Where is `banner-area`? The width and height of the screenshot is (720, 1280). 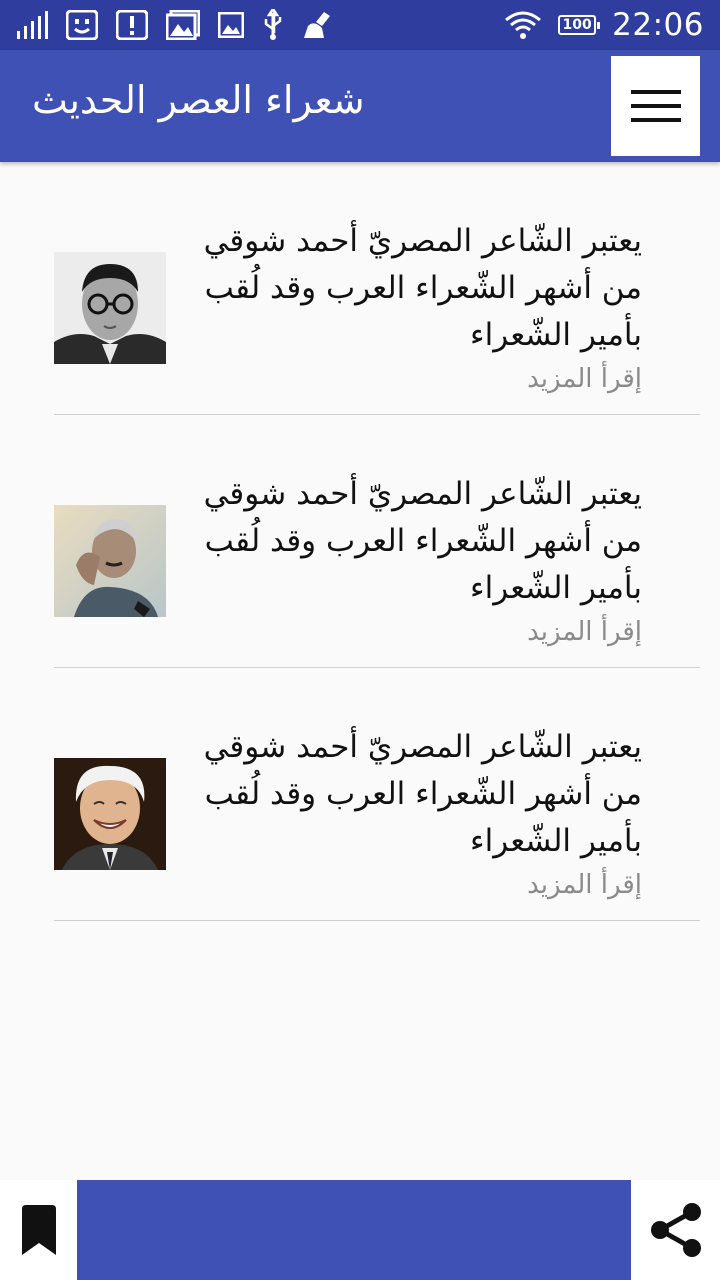 banner-area is located at coordinates (354, 1230).